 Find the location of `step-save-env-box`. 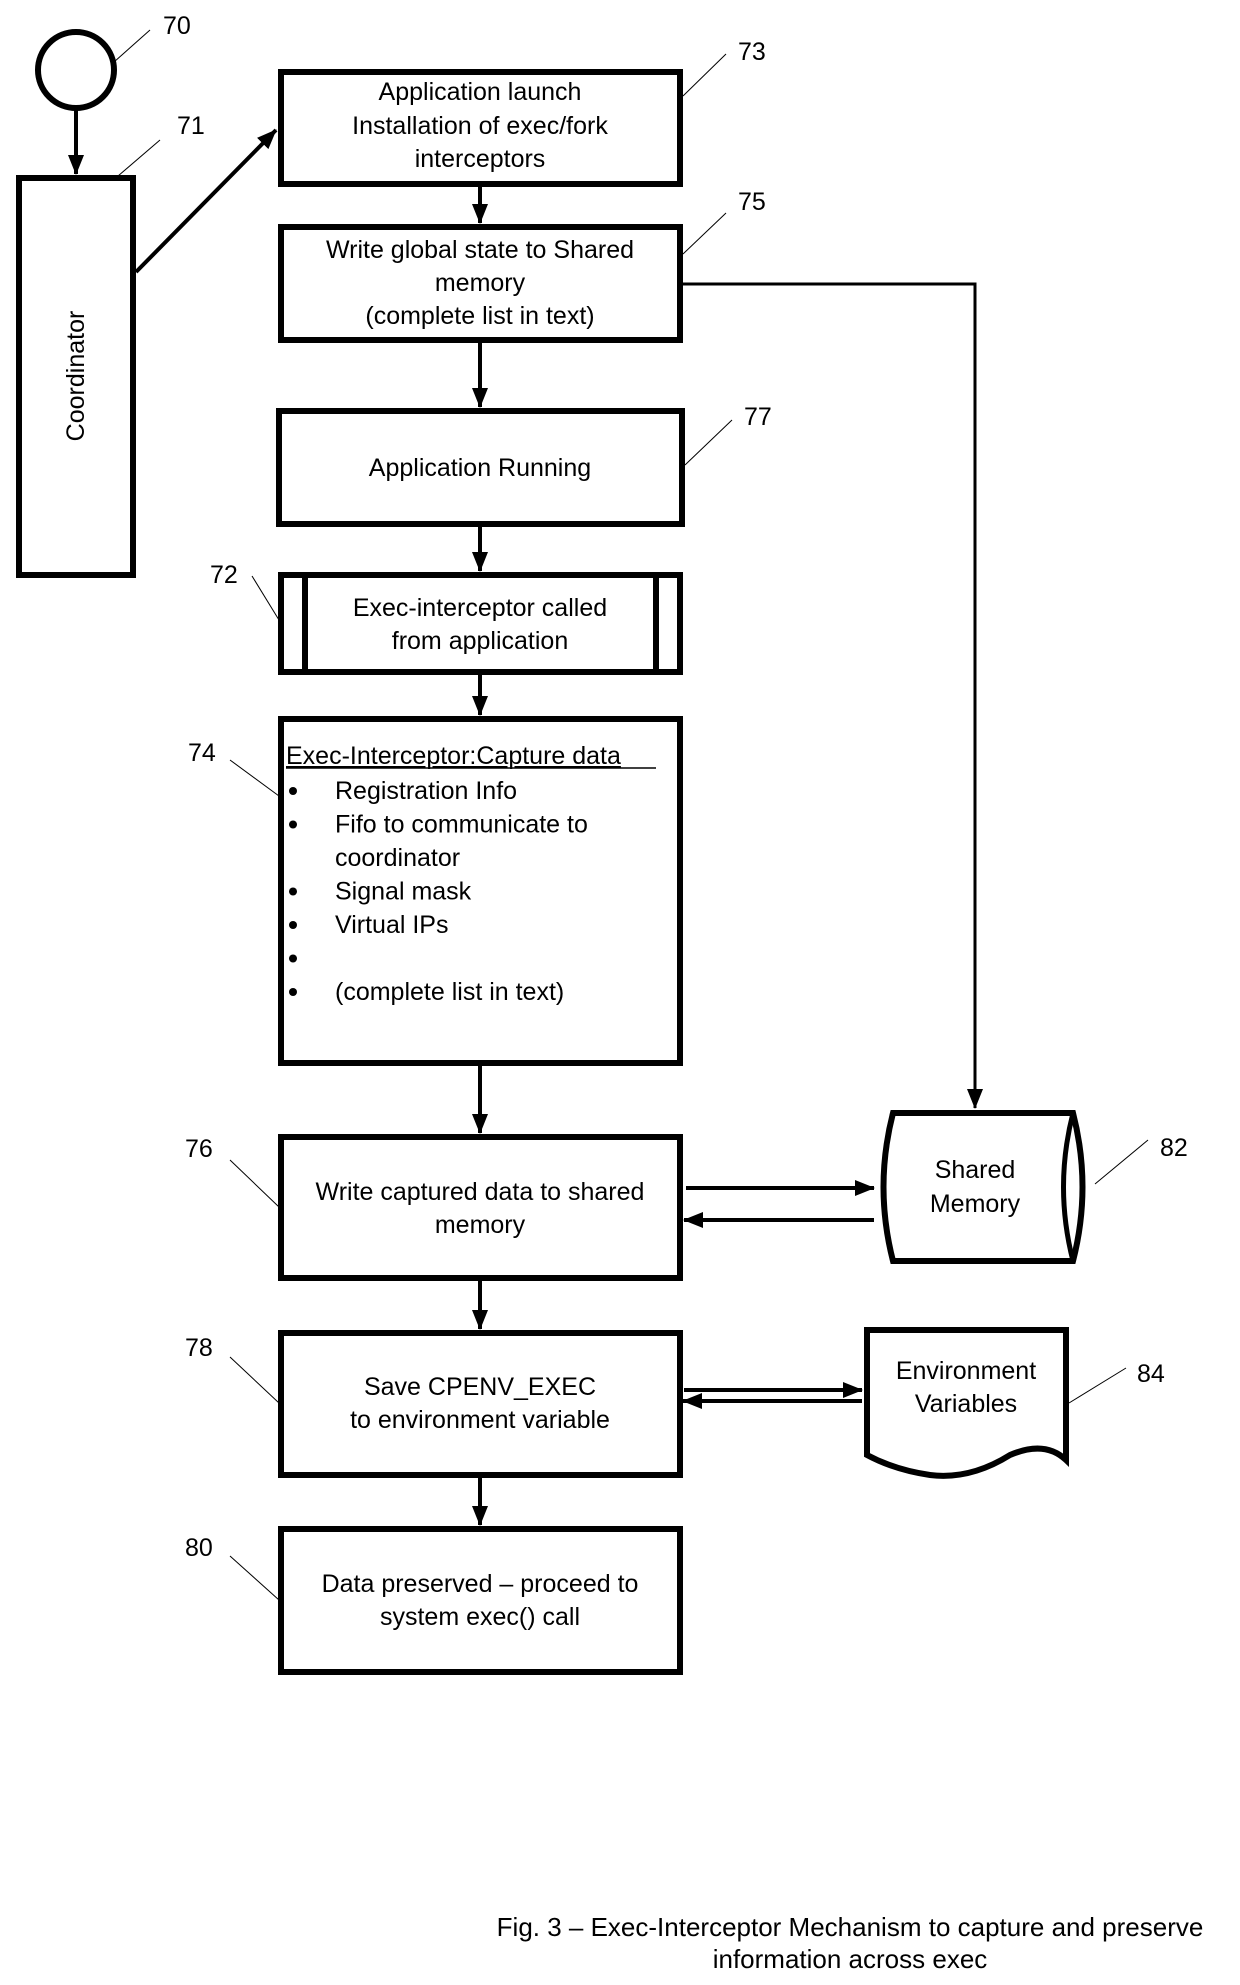

step-save-env-box is located at coordinates (480, 1404).